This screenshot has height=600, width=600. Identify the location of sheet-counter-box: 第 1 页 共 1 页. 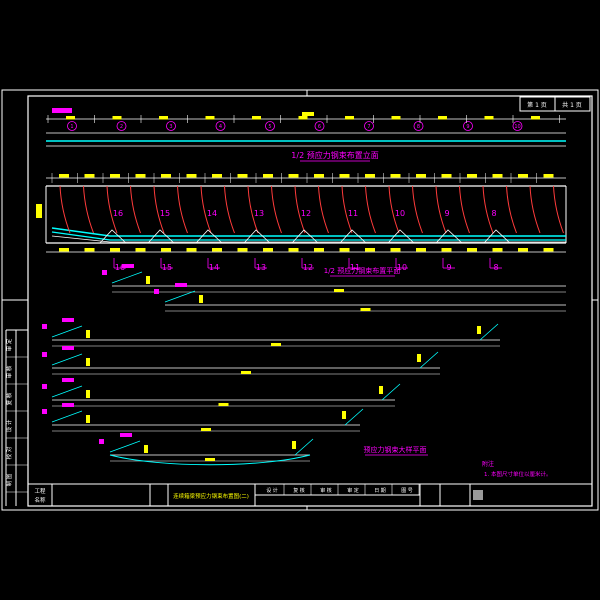
(555, 104).